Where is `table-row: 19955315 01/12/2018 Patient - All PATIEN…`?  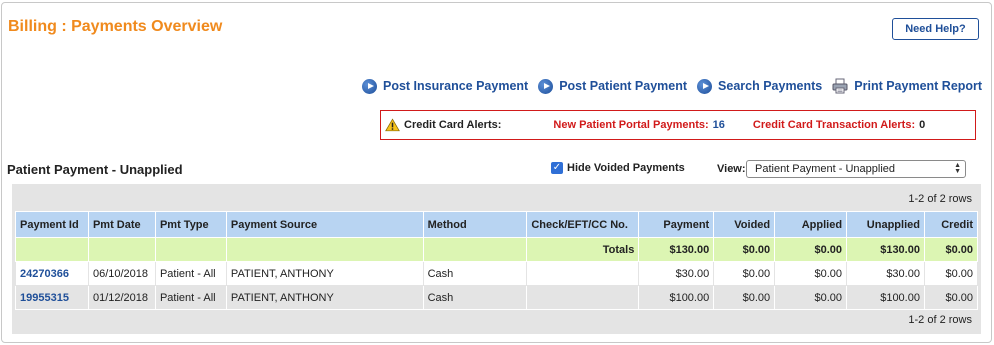 table-row: 19955315 01/12/2018 Patient - All PATIEN… is located at coordinates (497, 297).